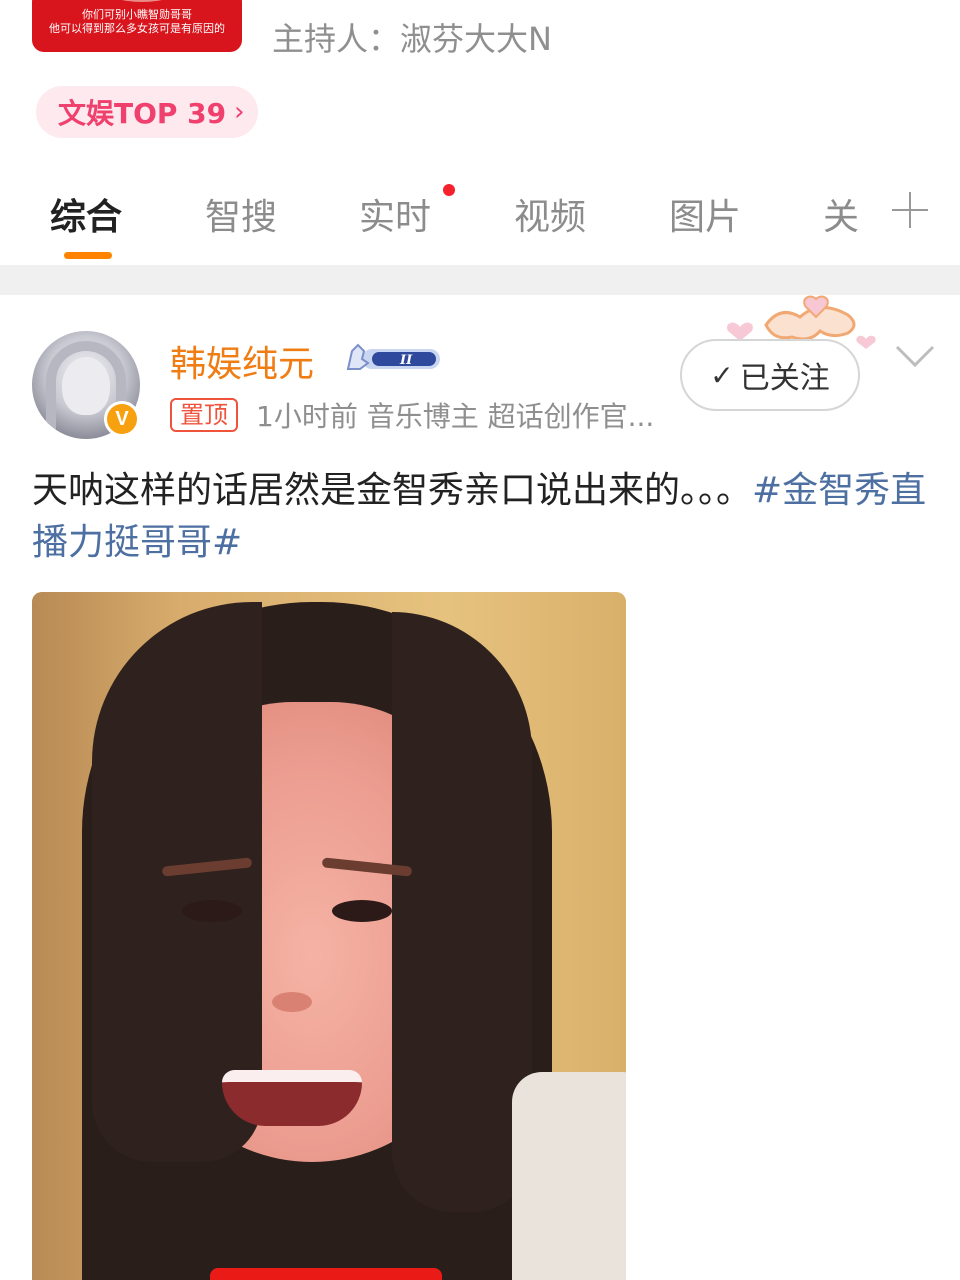  I want to click on realtime-notification-dot, so click(449, 190).